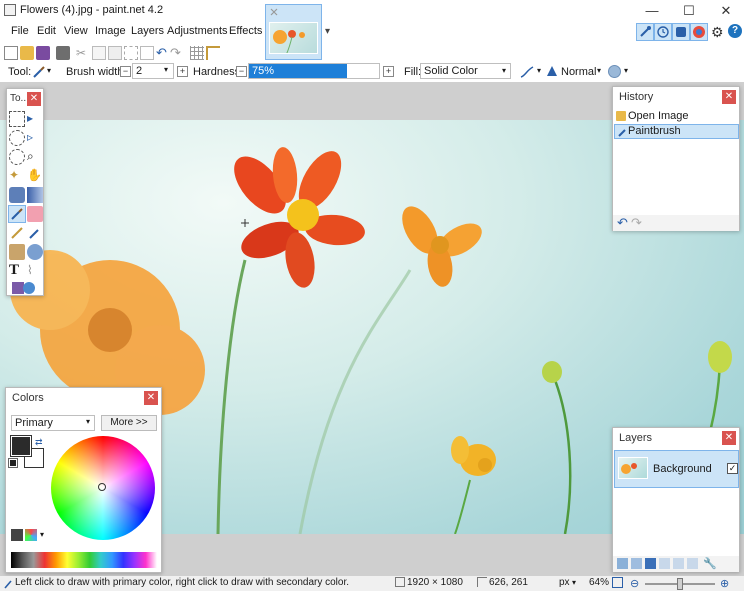 This screenshot has height=592, width=744. What do you see at coordinates (84, 560) in the screenshot?
I see `color-palette` at bounding box center [84, 560].